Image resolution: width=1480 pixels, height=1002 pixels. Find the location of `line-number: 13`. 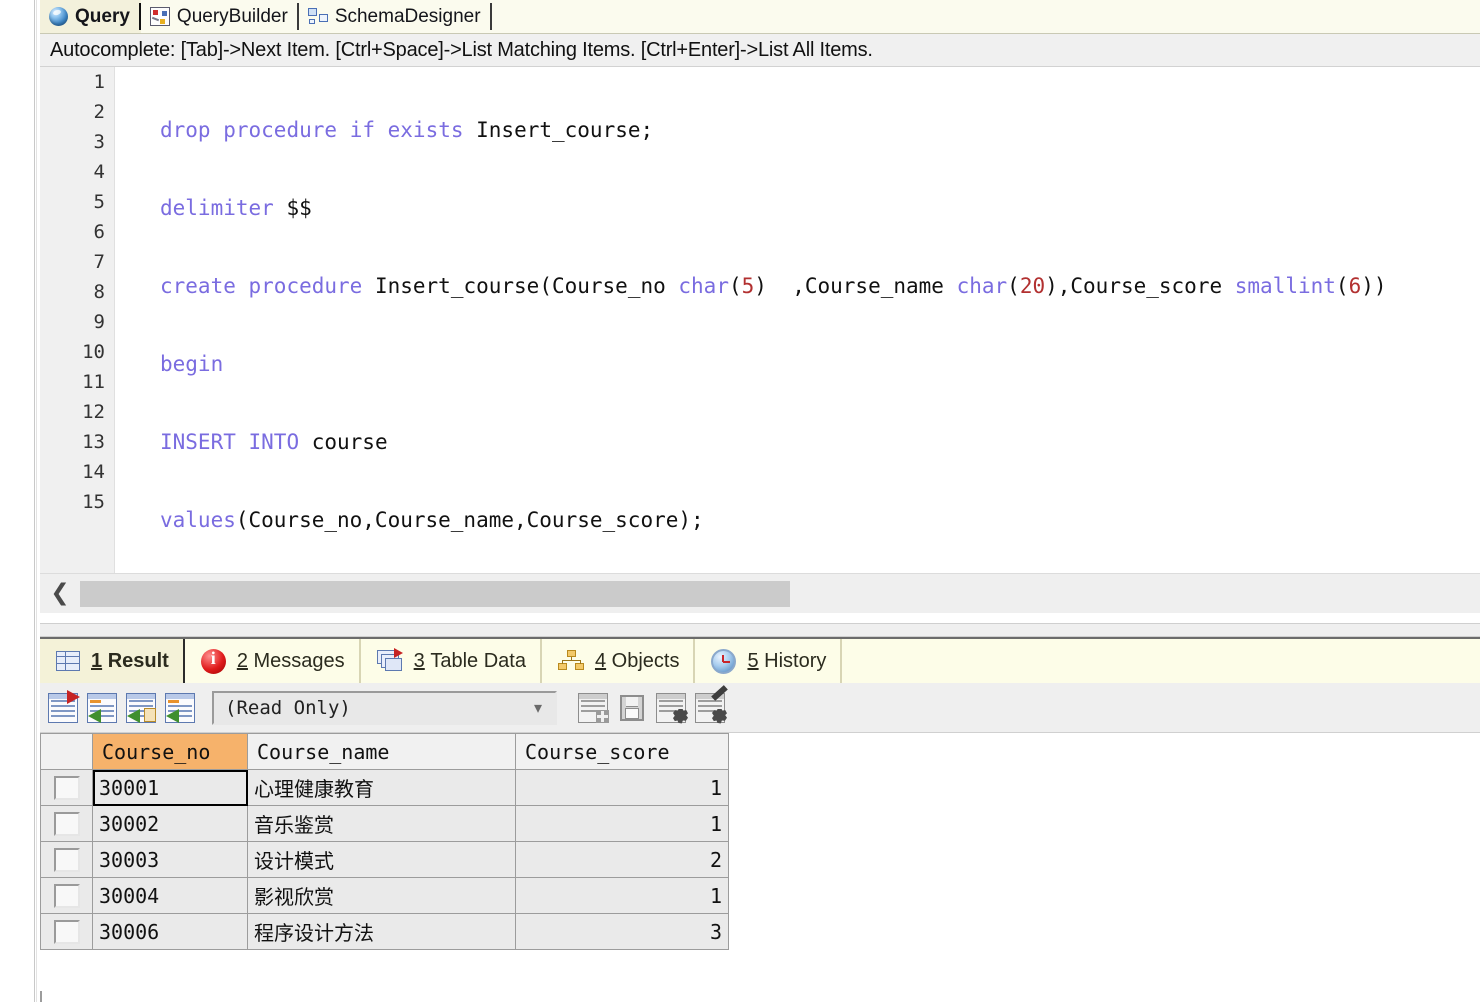

line-number: 13 is located at coordinates (93, 442).